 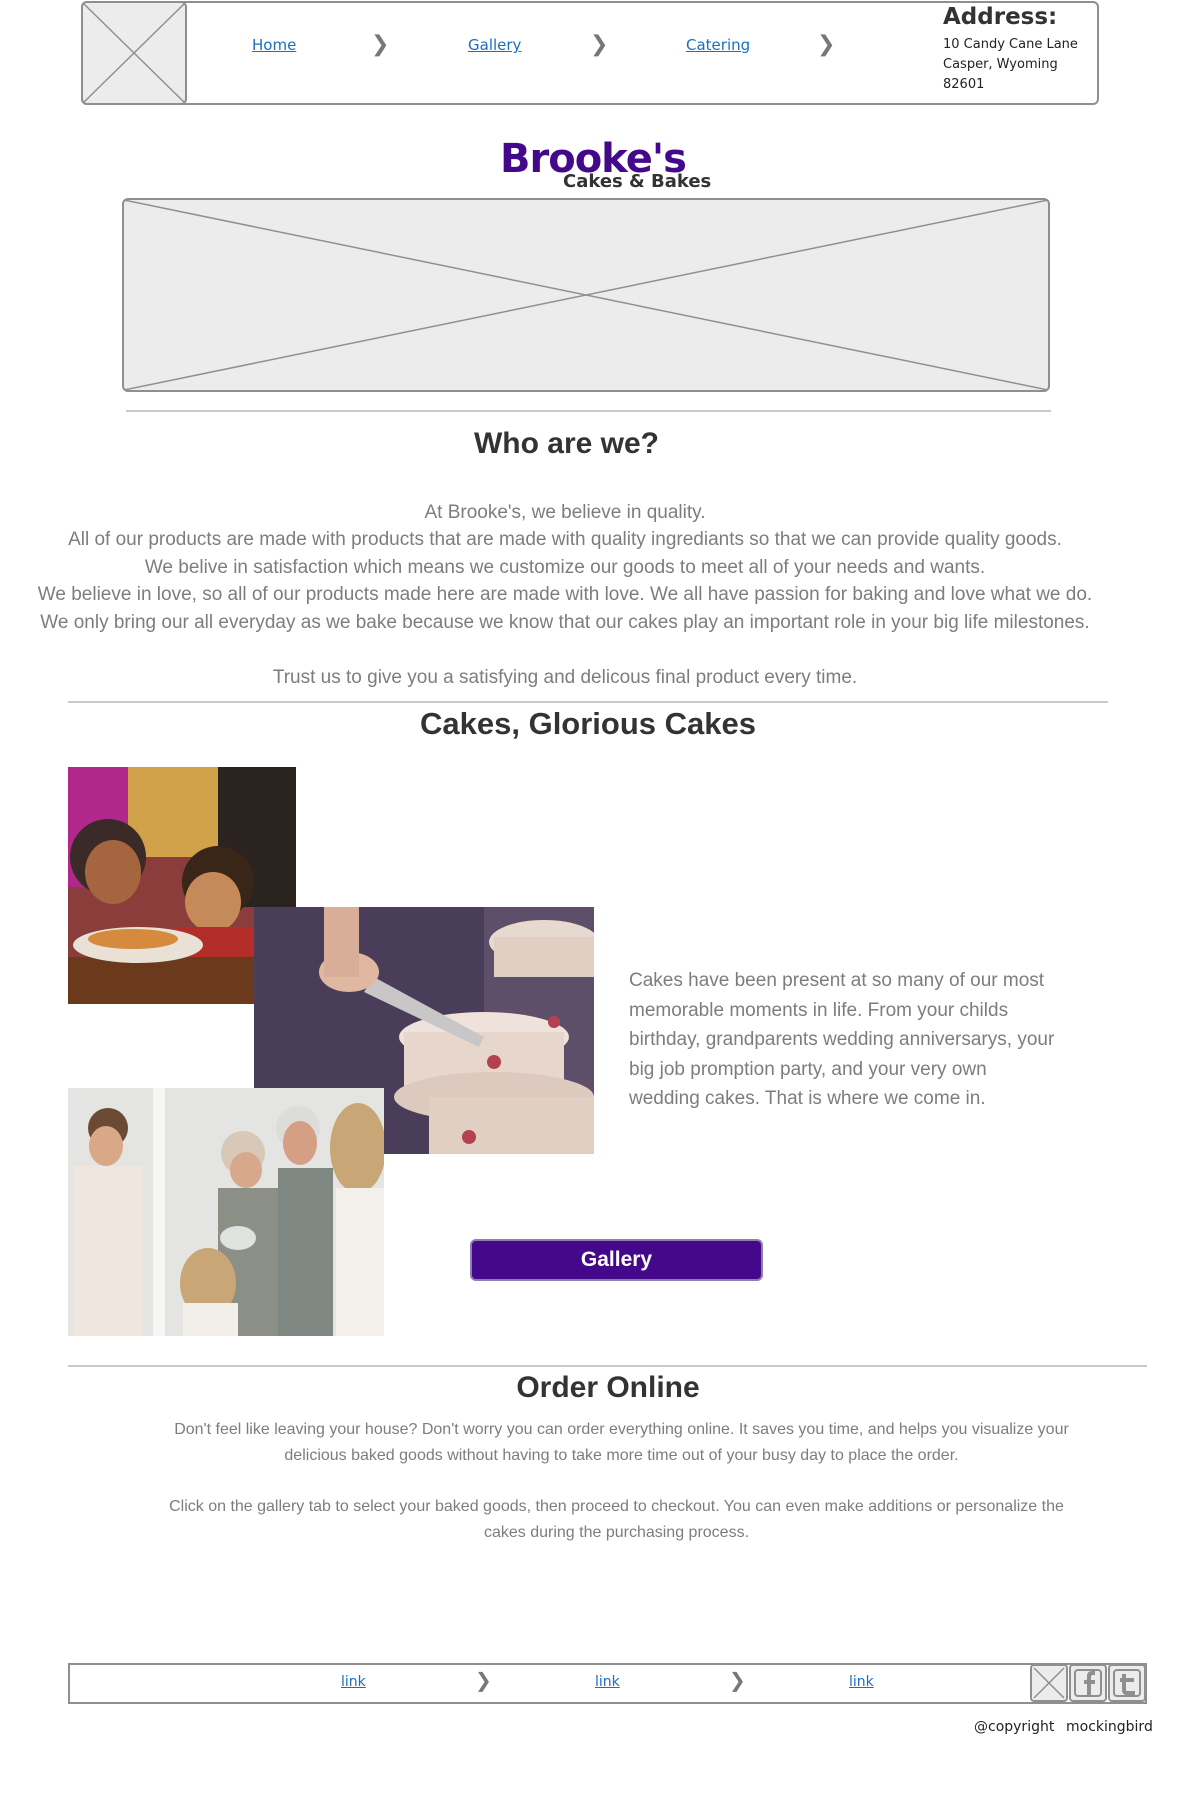 What do you see at coordinates (607, 1682) in the screenshot?
I see `footer-link-2: link` at bounding box center [607, 1682].